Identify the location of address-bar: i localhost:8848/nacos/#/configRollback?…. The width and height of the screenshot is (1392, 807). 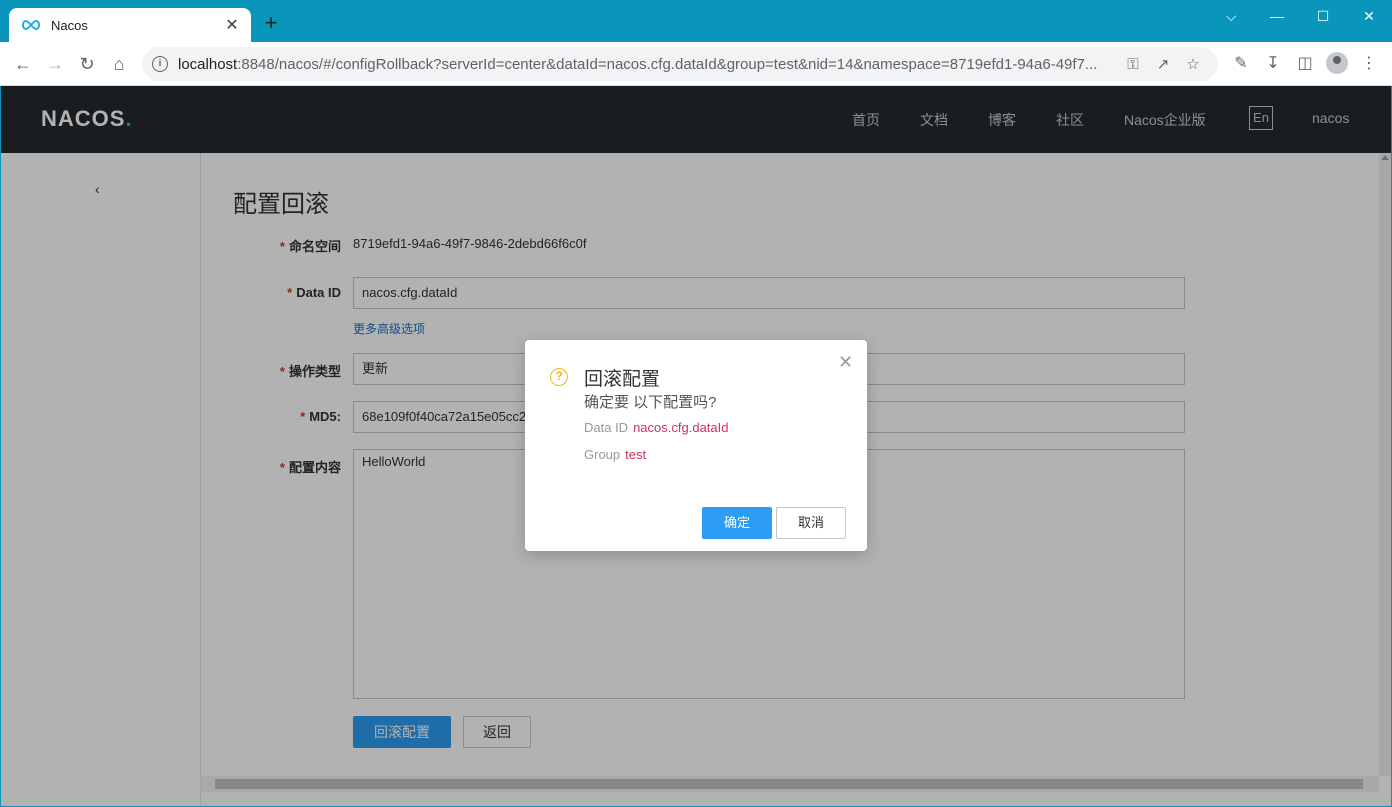
(680, 64).